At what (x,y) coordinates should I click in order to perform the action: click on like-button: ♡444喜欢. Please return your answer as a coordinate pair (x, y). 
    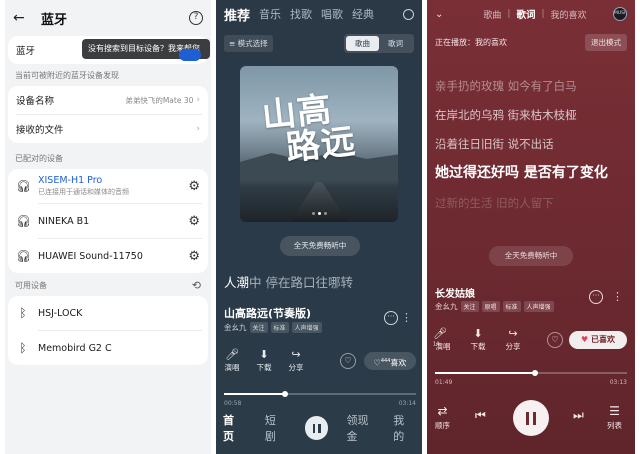
    Looking at the image, I should click on (390, 361).